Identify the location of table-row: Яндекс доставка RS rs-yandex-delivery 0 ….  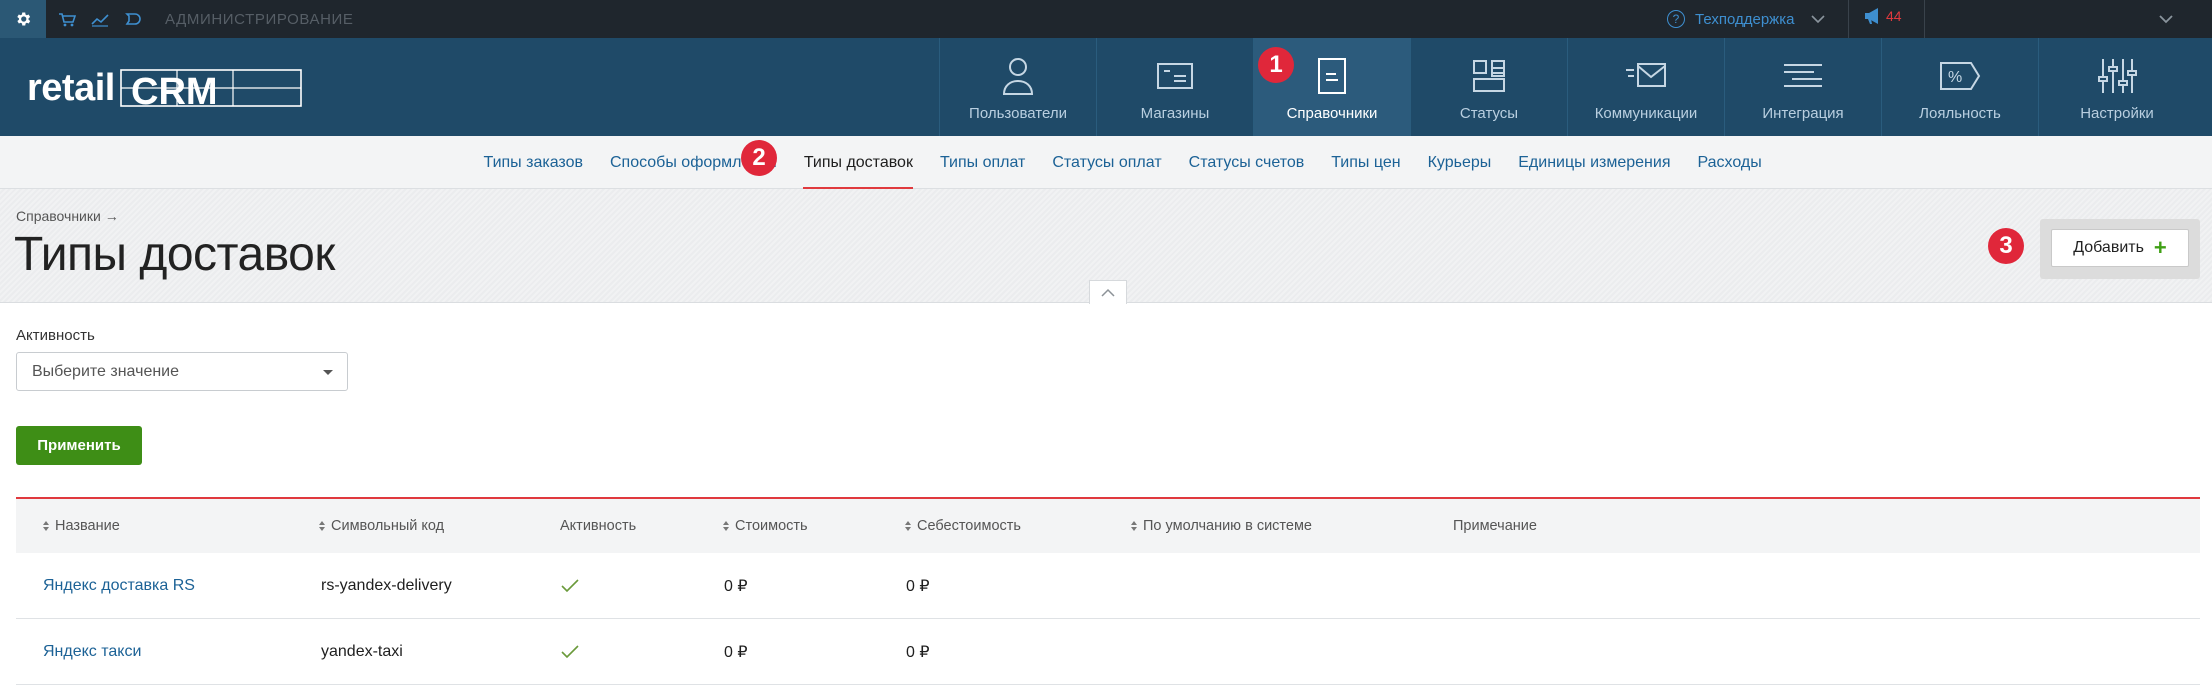
(1108, 586).